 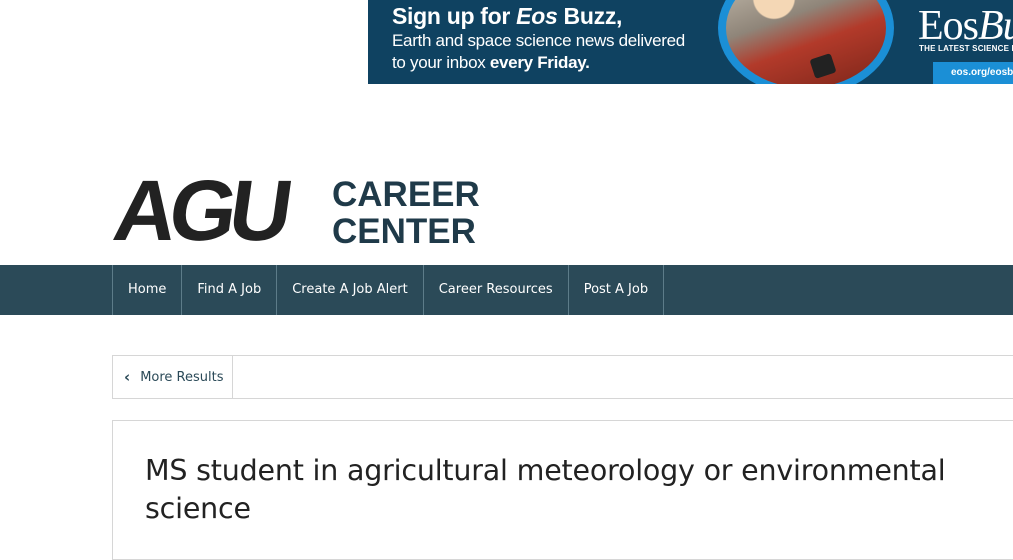 I want to click on nav-item-post-a-job: Post A Job, so click(x=616, y=290).